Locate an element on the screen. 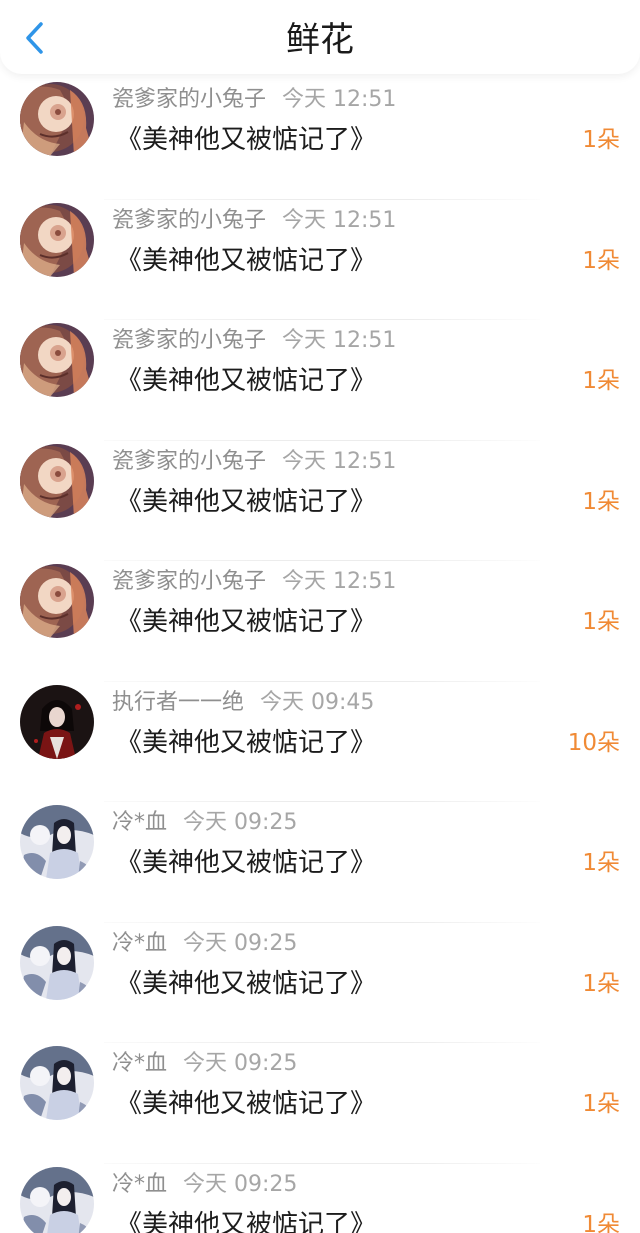 The image size is (640, 1233). user-name: 执行者一一绝 is located at coordinates (178, 702).